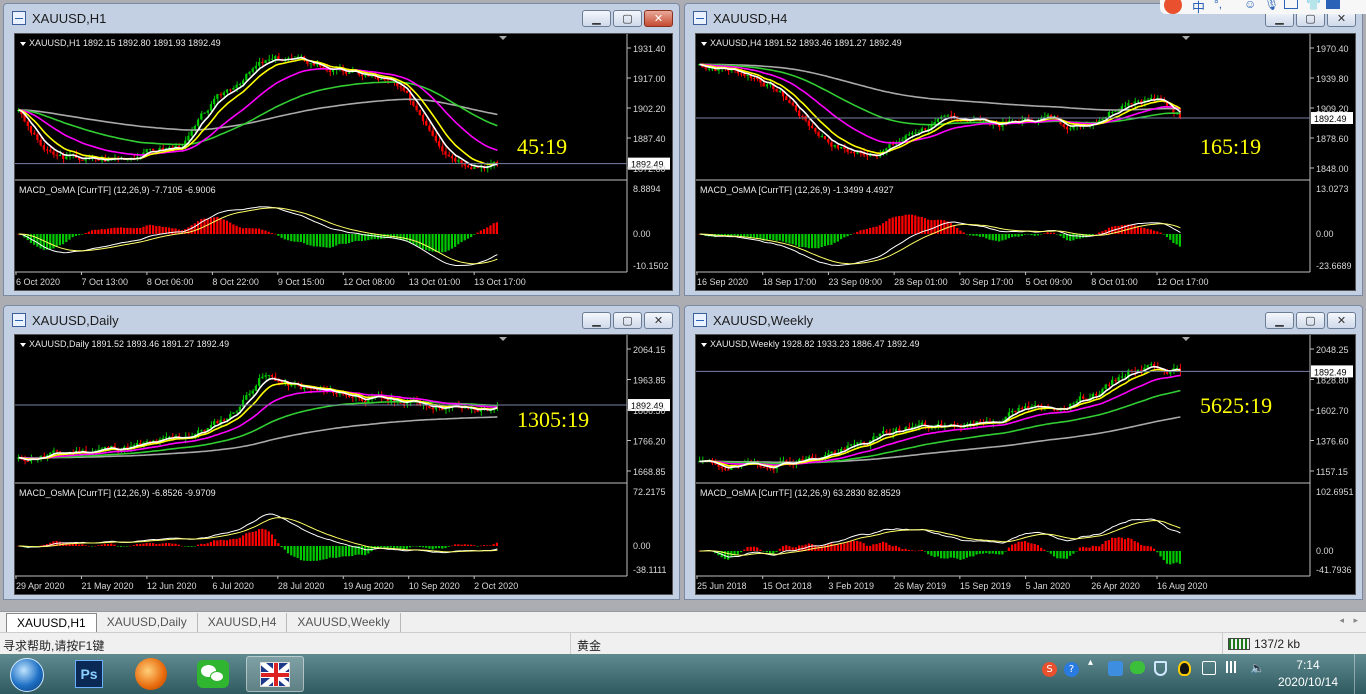 This screenshot has width=1366, height=694. I want to click on window-titlebar: XAUUSD,H1, so click(341, 18).